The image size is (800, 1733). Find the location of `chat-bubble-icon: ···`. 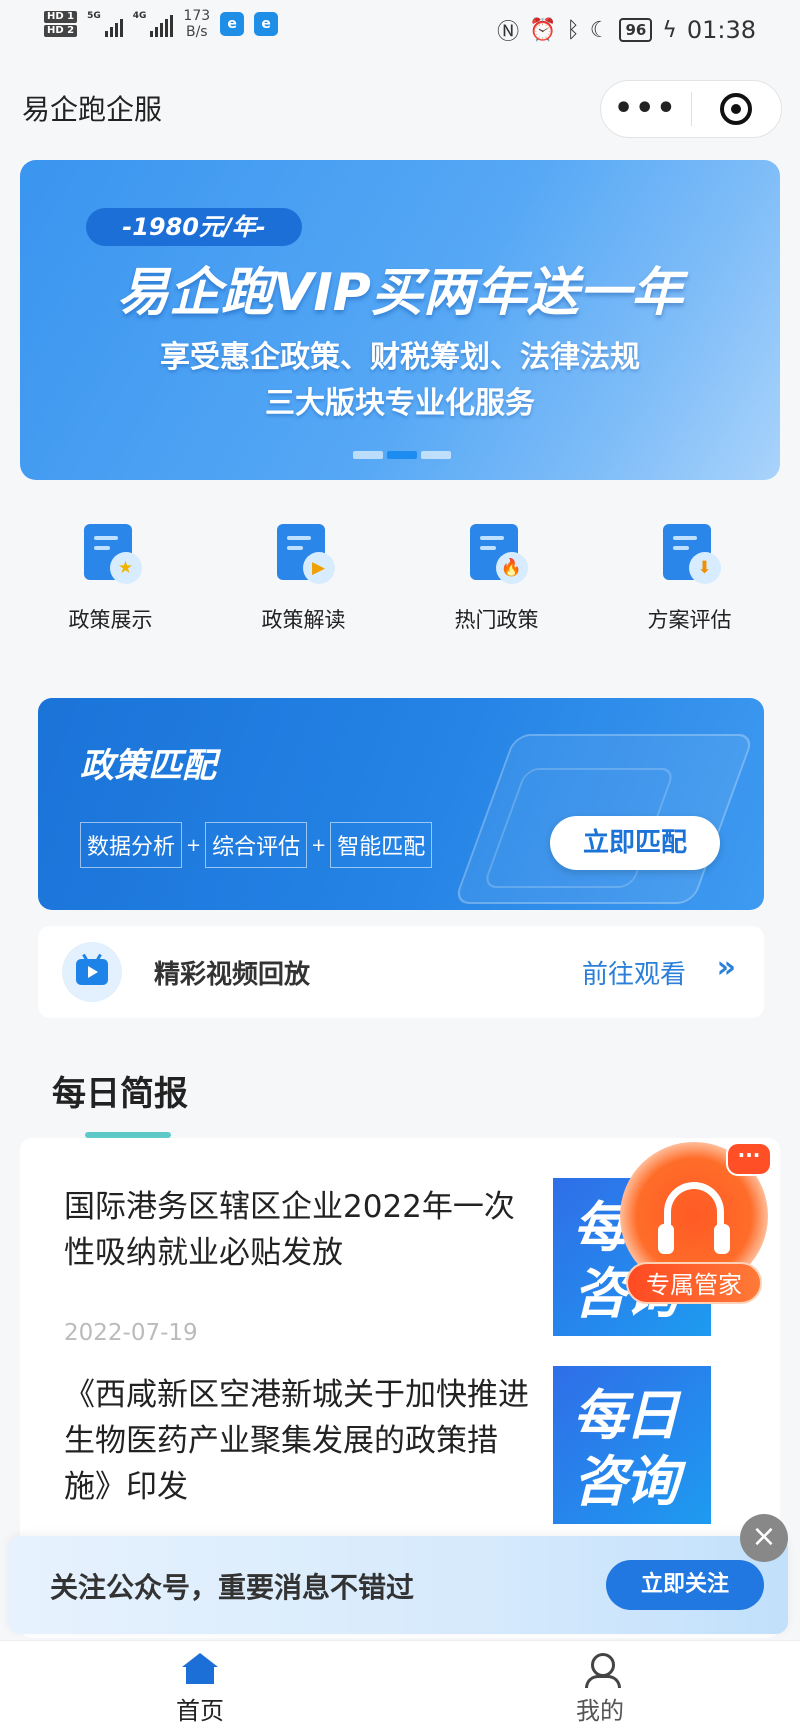

chat-bubble-icon: ··· is located at coordinates (749, 1159).